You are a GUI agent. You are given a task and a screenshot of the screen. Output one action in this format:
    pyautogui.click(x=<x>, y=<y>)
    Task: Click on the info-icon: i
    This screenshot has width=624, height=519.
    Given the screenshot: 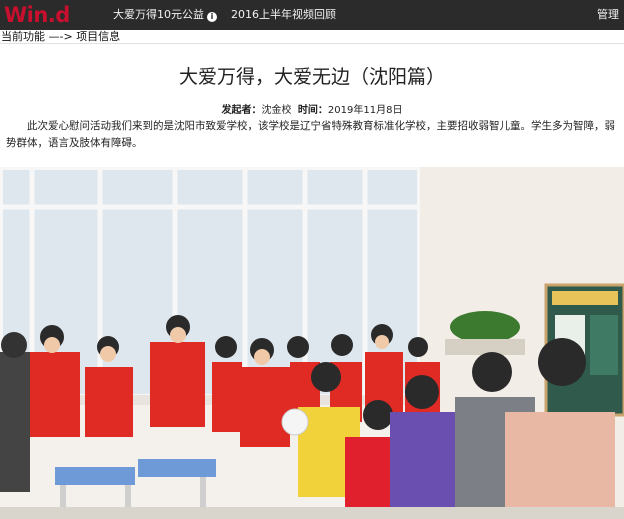 What is the action you would take?
    pyautogui.click(x=212, y=17)
    